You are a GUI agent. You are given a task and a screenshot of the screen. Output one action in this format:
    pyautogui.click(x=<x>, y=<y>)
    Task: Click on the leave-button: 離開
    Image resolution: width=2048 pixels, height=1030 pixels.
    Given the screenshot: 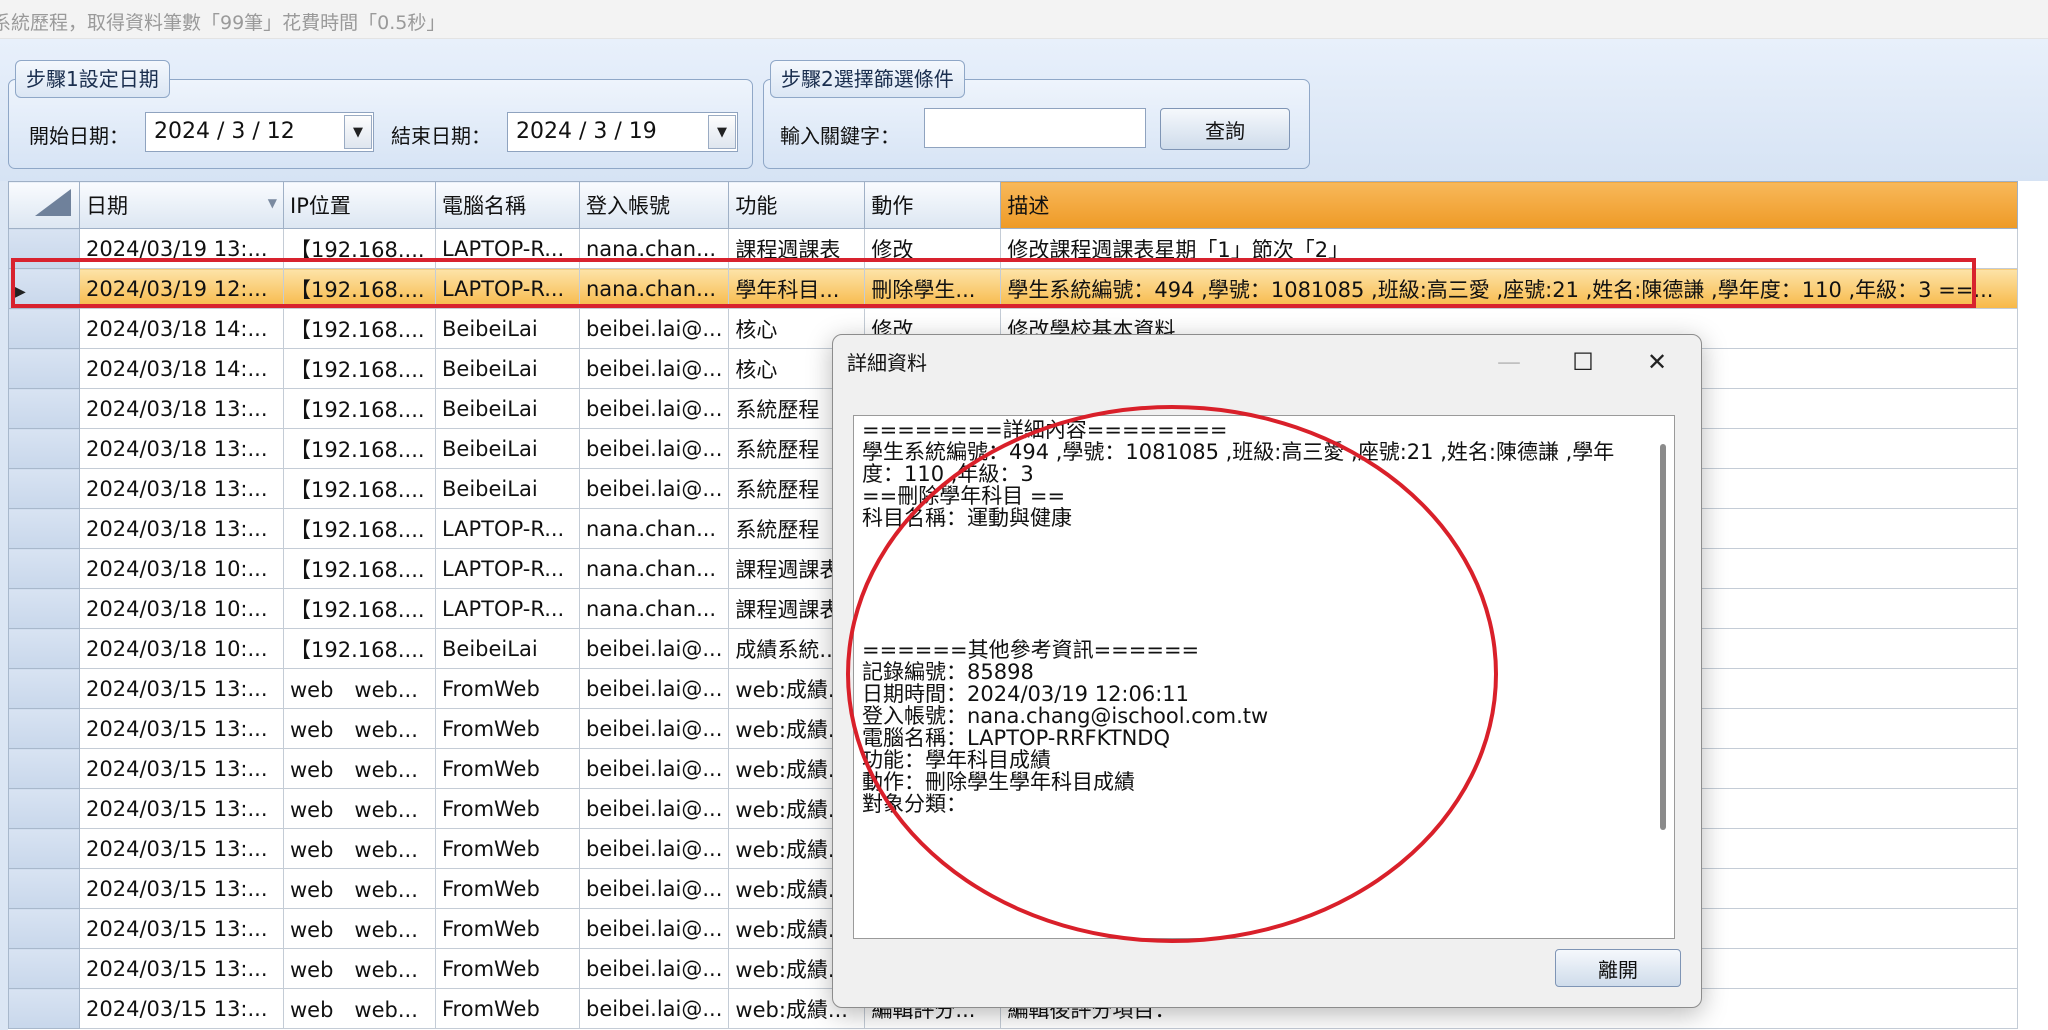 What is the action you would take?
    pyautogui.click(x=1618, y=968)
    